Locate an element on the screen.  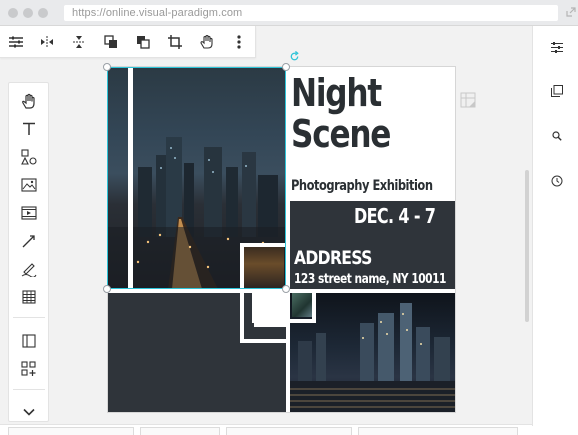
image-icon is located at coordinates (29, 185).